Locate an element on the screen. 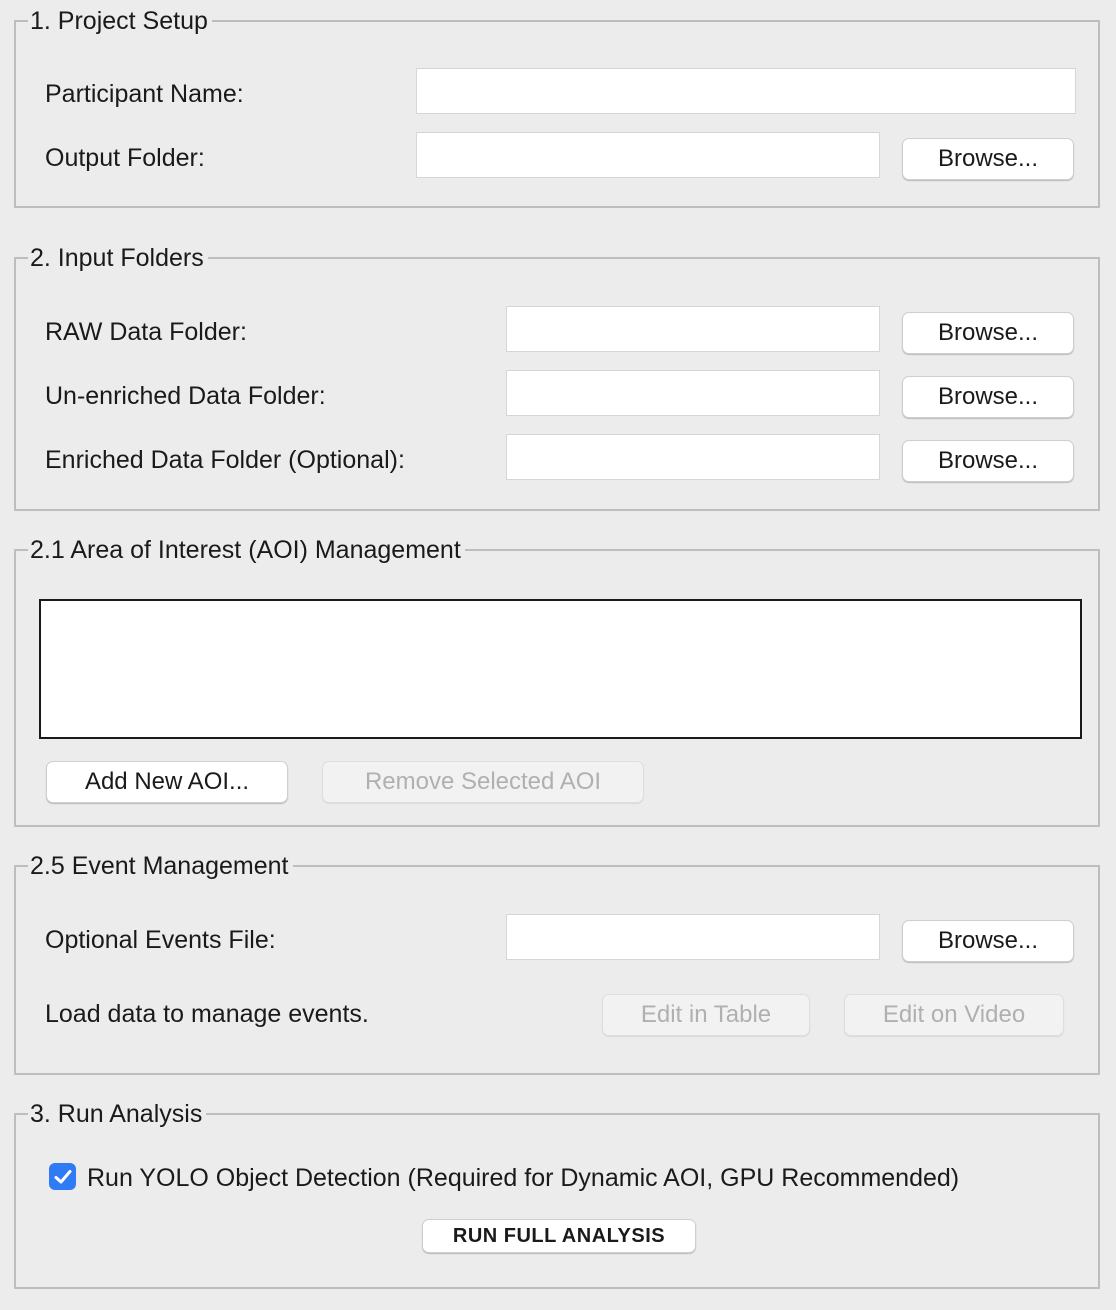 The image size is (1116, 1310). raw-data-folder-label: RAW Data Folder: is located at coordinates (146, 332).